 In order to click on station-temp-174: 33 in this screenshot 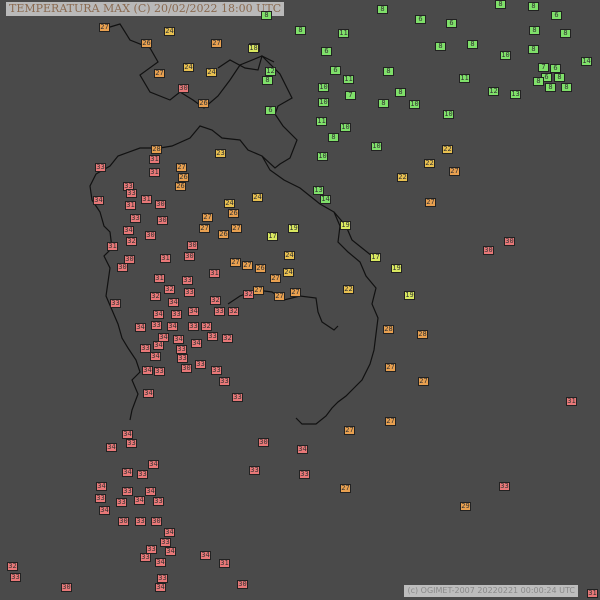, I will do `click(304, 474)`.